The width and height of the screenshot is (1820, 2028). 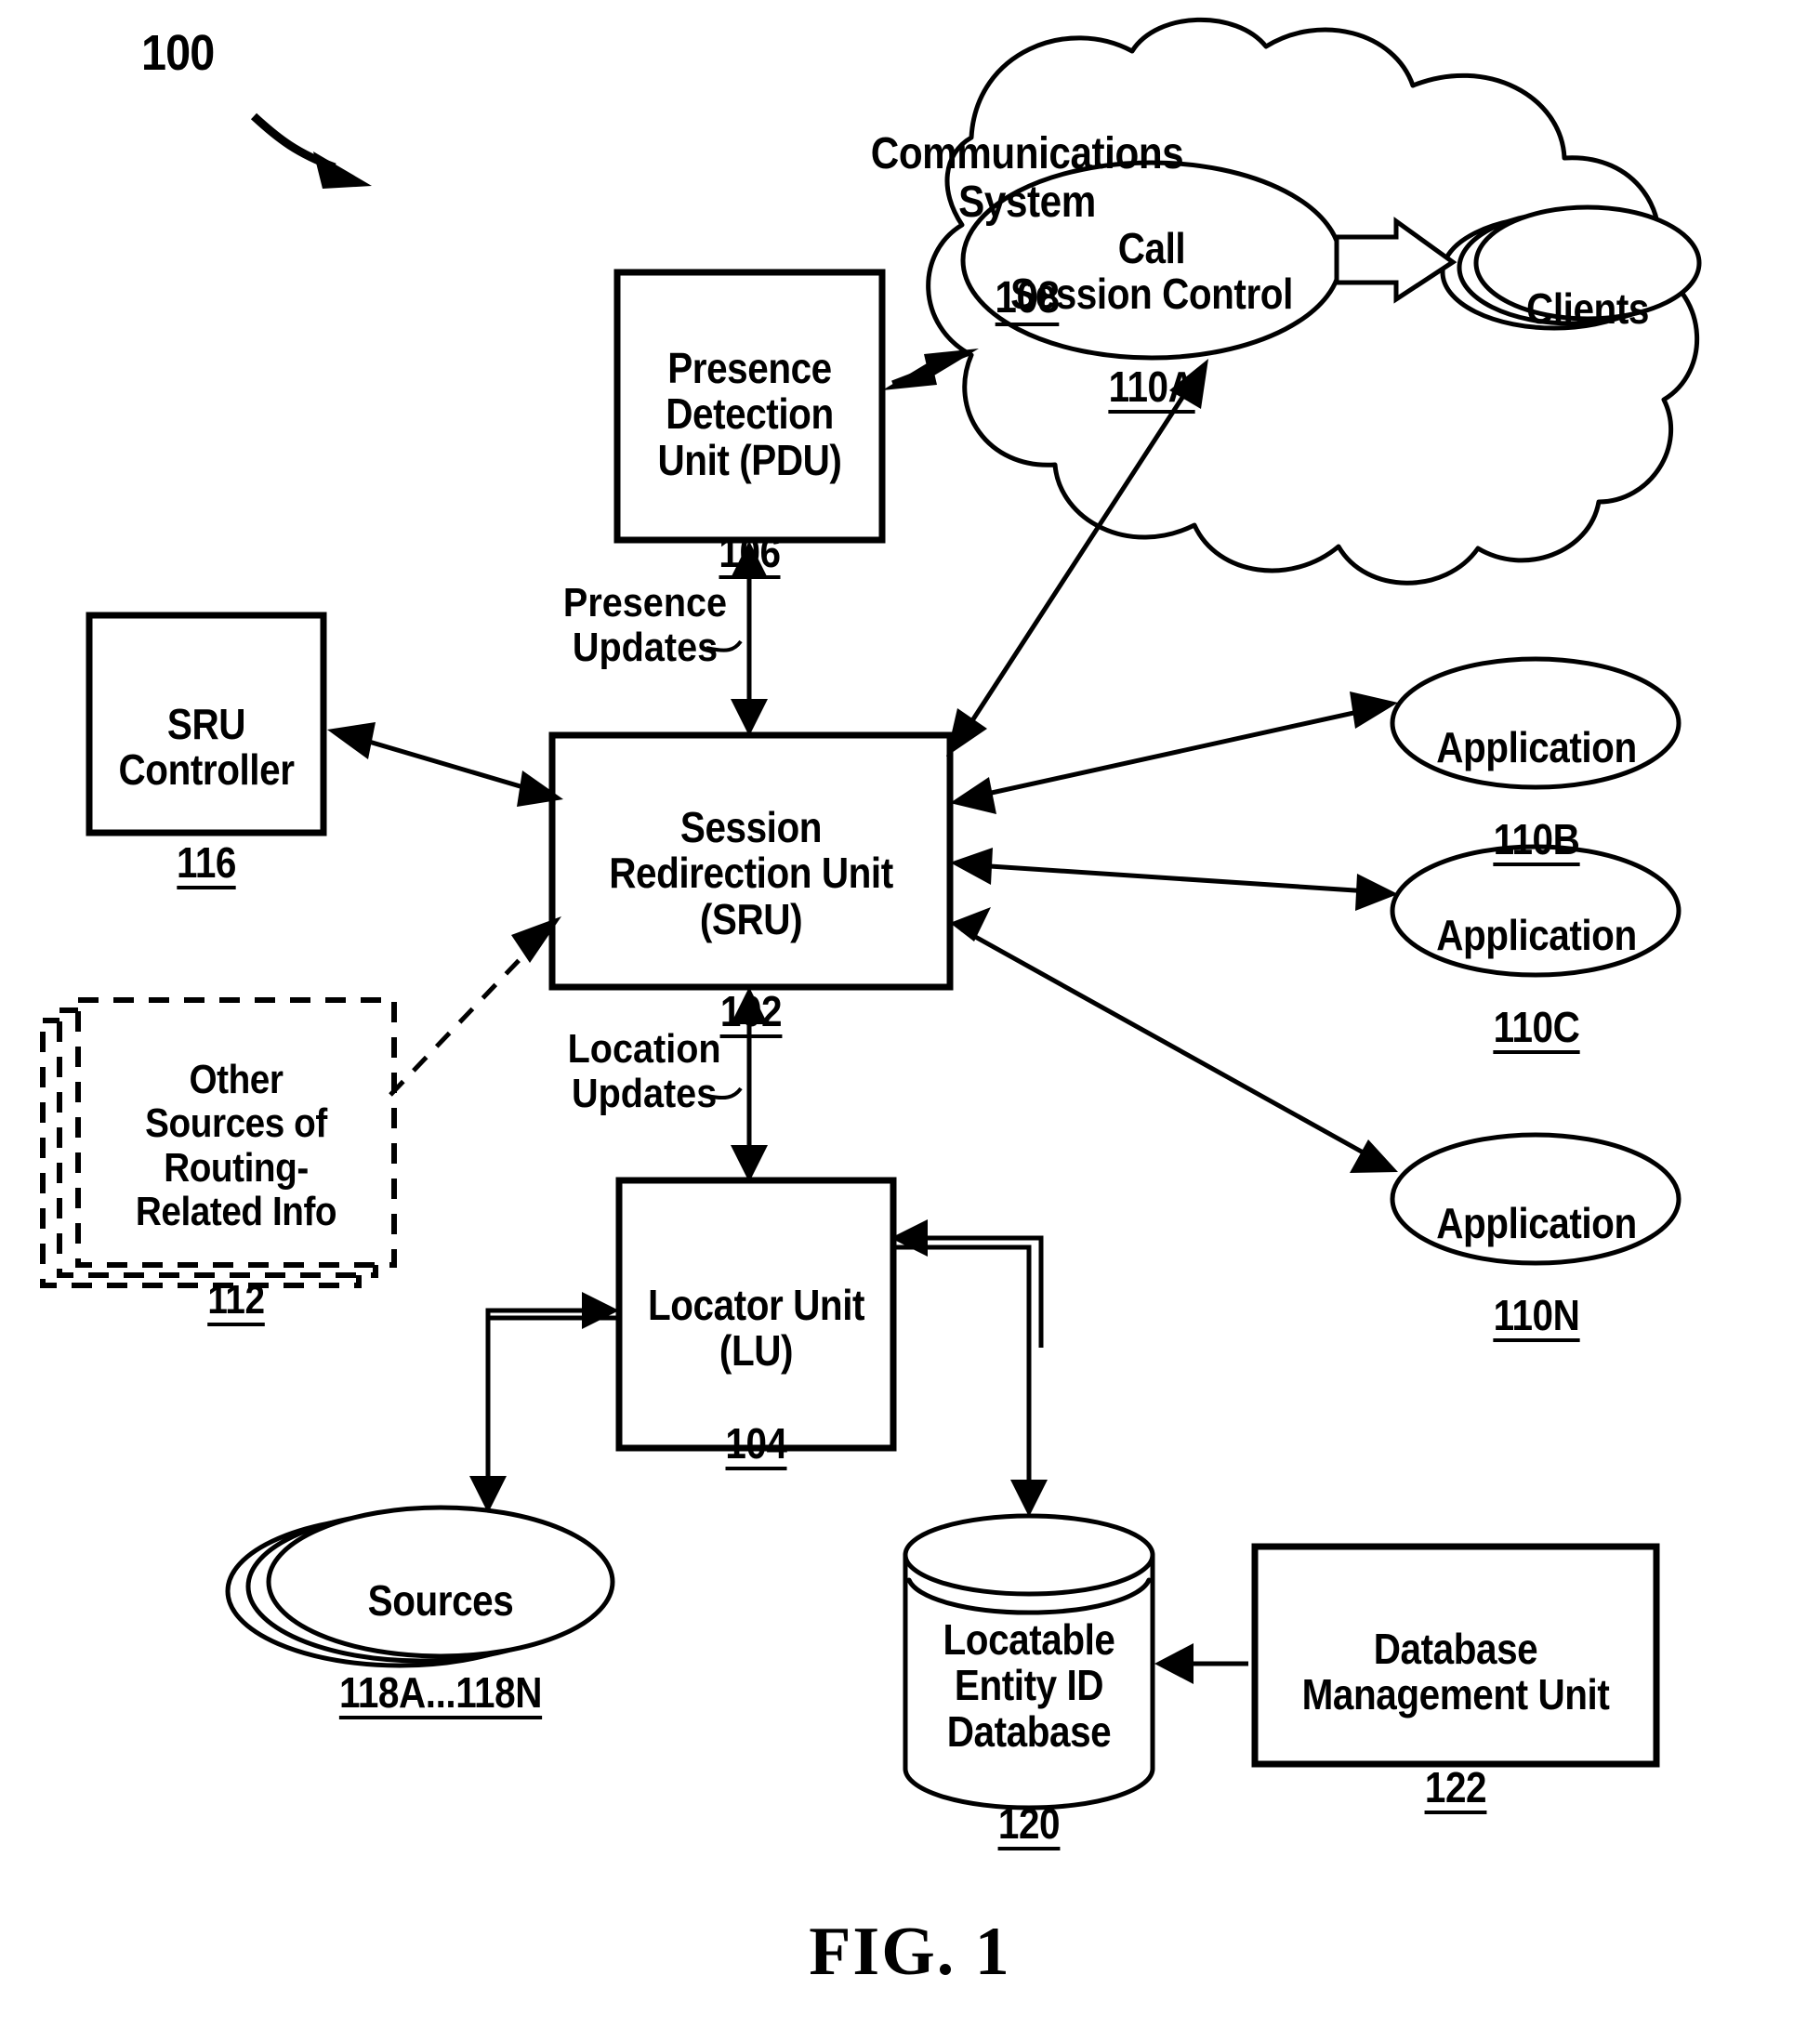 What do you see at coordinates (1174, 880) in the screenshot?
I see `edge-sru-application-110c` at bounding box center [1174, 880].